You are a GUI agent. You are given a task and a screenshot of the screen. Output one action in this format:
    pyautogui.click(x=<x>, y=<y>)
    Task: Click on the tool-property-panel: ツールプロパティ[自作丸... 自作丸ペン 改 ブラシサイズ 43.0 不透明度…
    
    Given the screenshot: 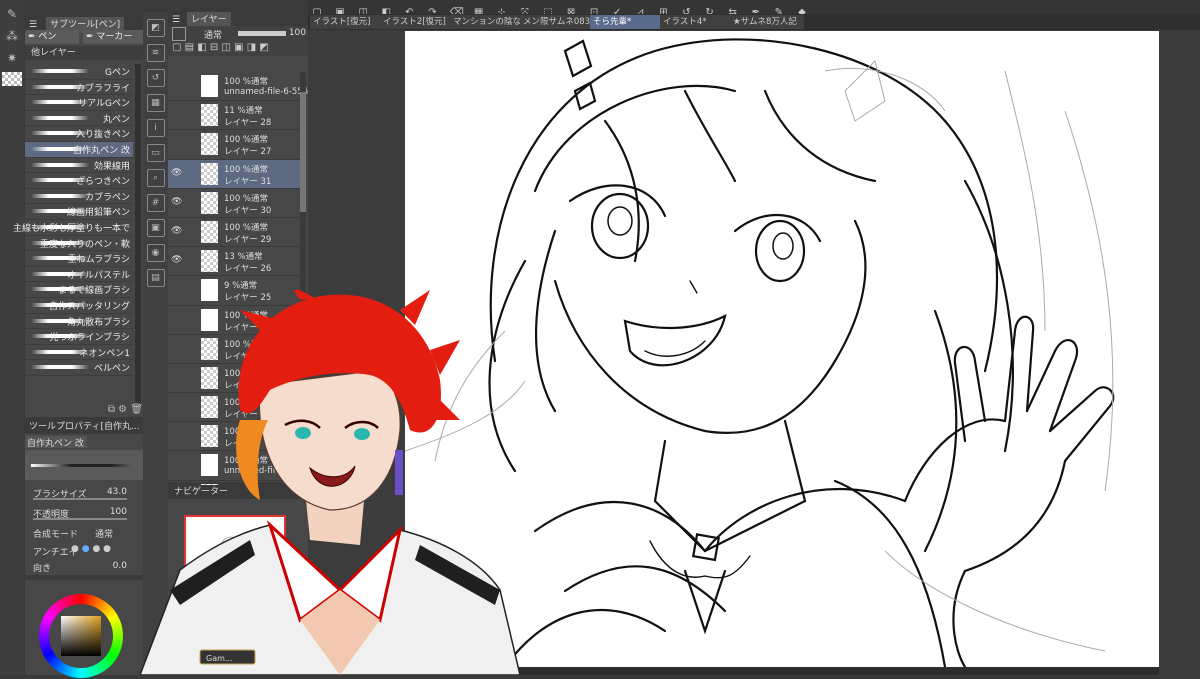 What is the action you would take?
    pyautogui.click(x=86, y=497)
    